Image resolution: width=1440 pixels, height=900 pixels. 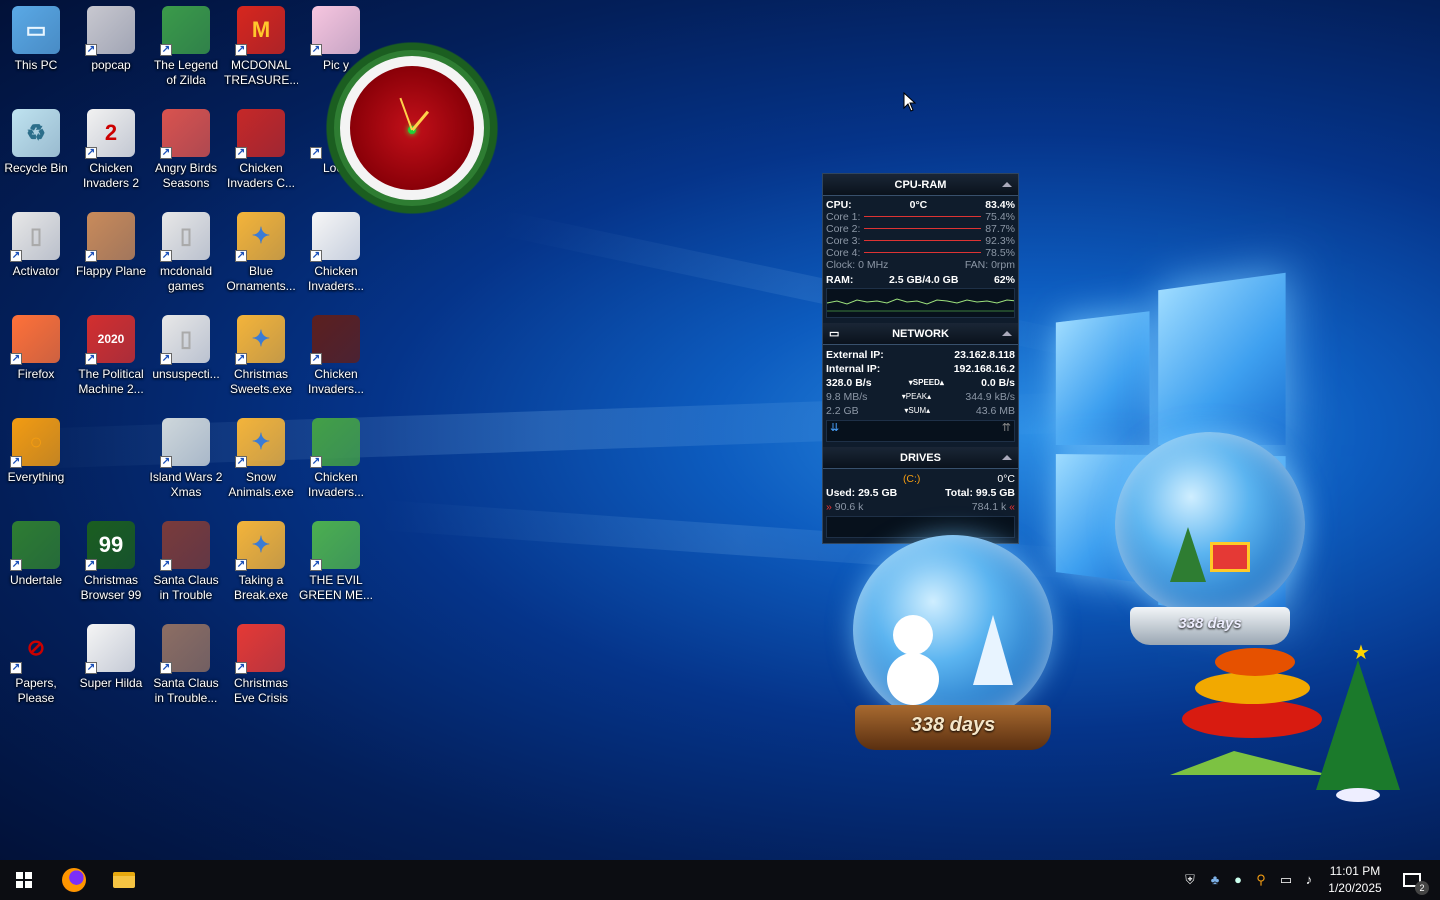 I want to click on desktop-icon-activator: ▯ ↗ Activator, so click(x=36, y=242).